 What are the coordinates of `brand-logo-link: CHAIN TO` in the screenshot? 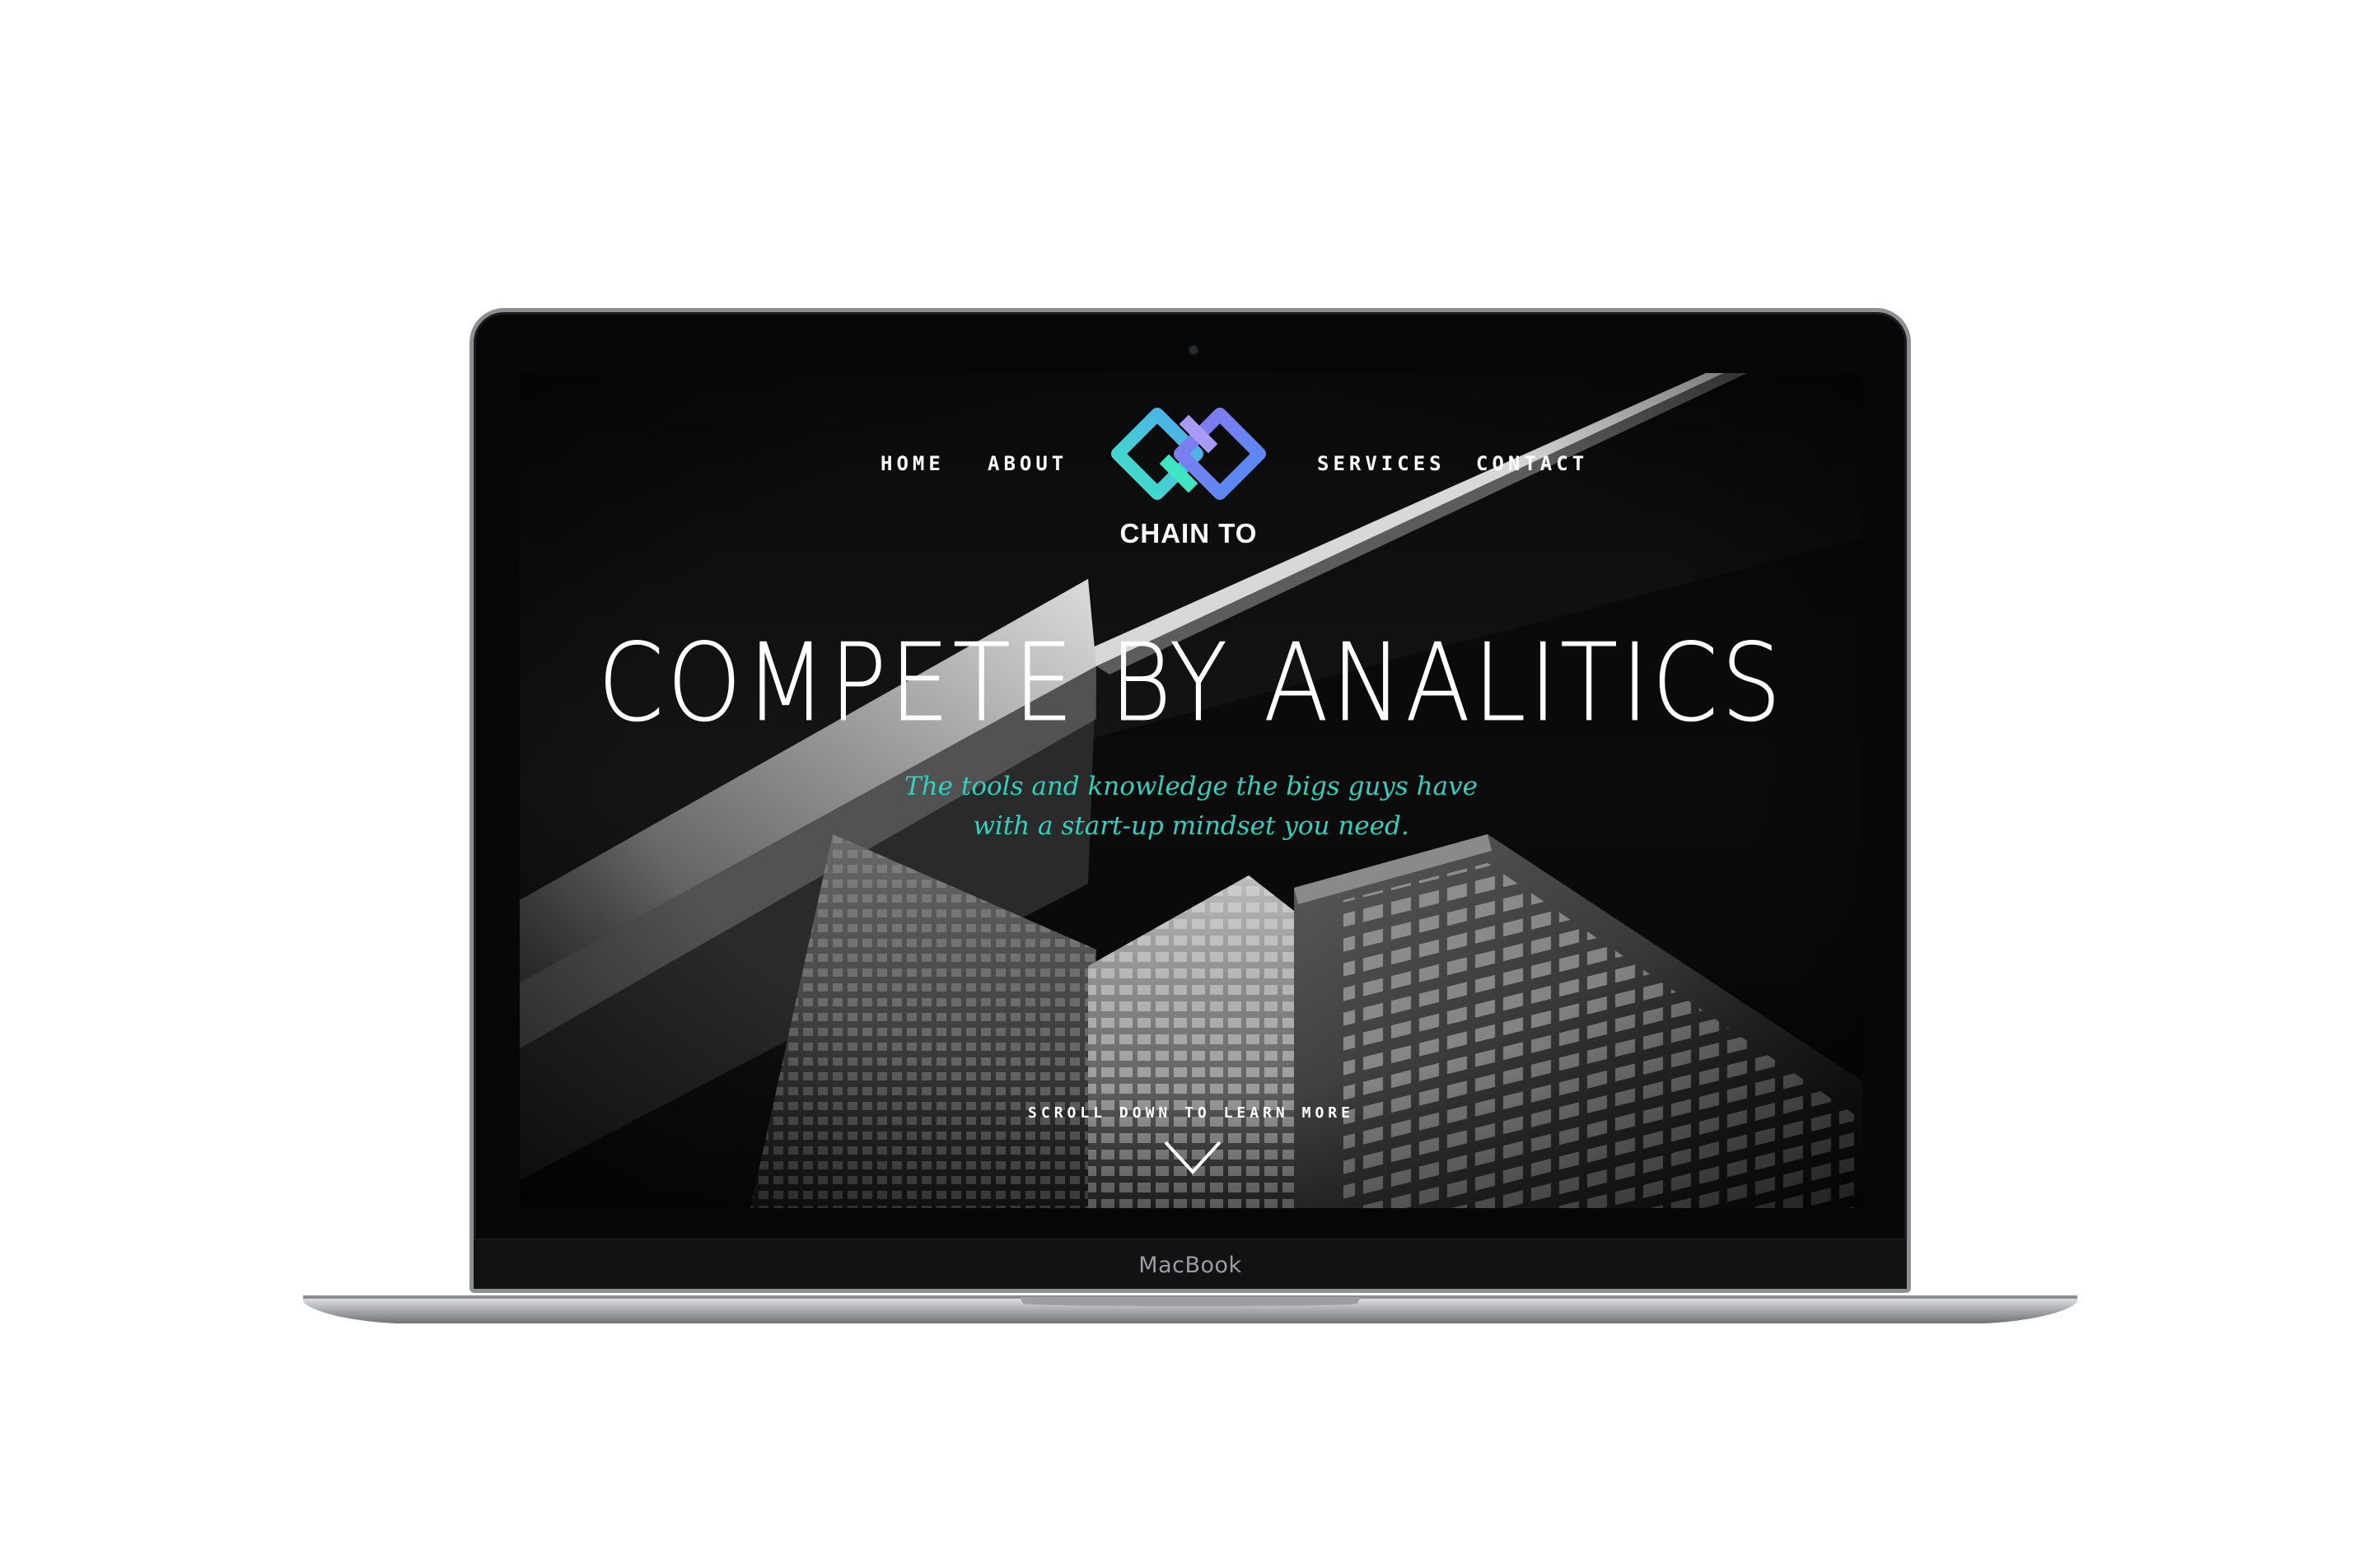 It's located at (1188, 488).